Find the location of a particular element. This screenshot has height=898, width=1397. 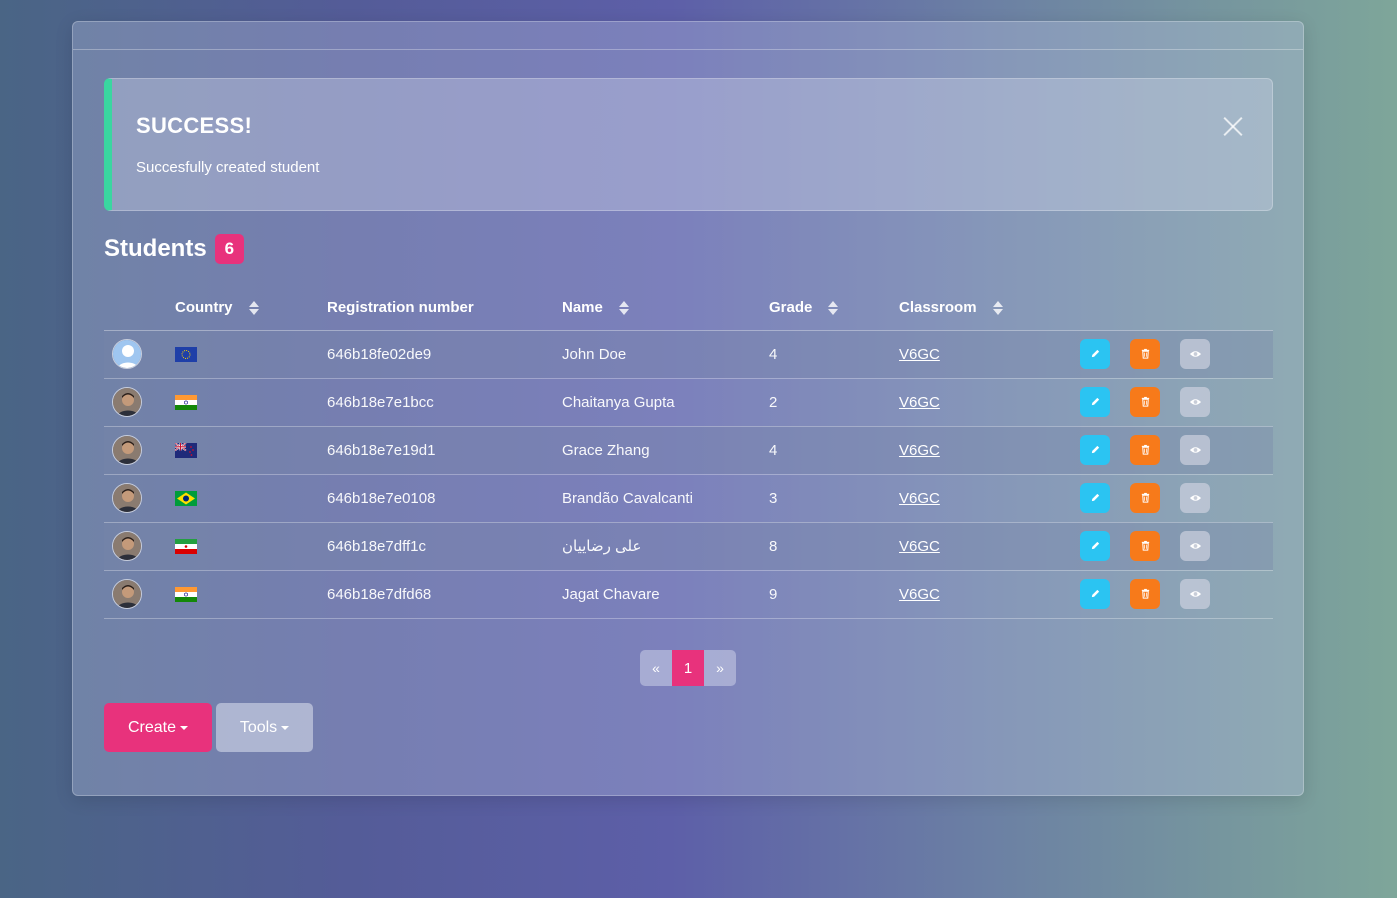

create-button: Create is located at coordinates (158, 727).